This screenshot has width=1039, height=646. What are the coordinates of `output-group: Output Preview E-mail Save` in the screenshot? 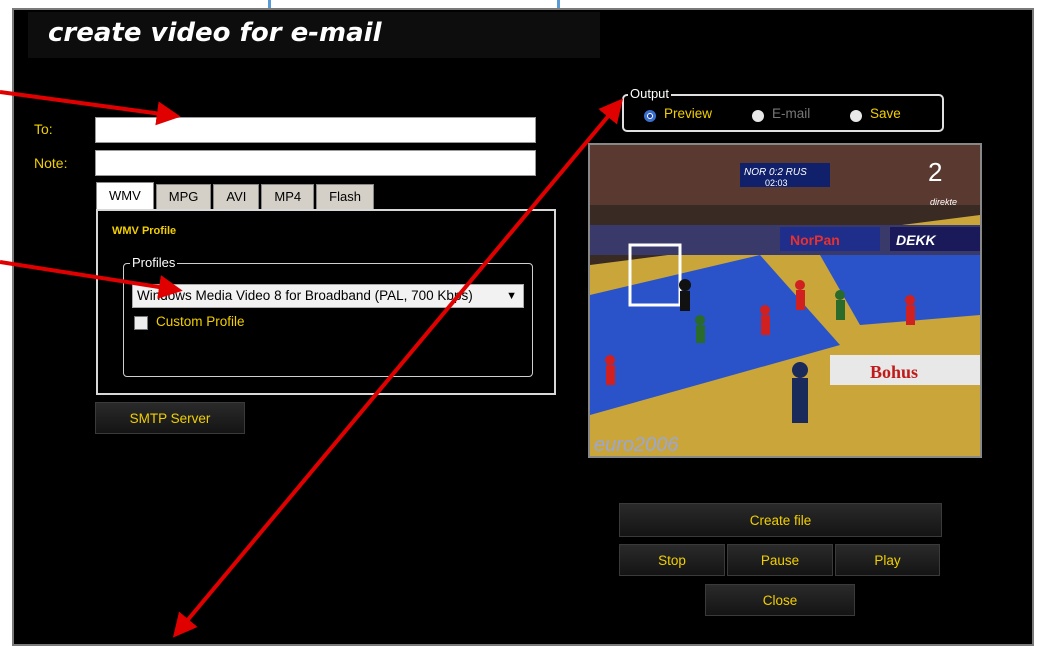 It's located at (783, 109).